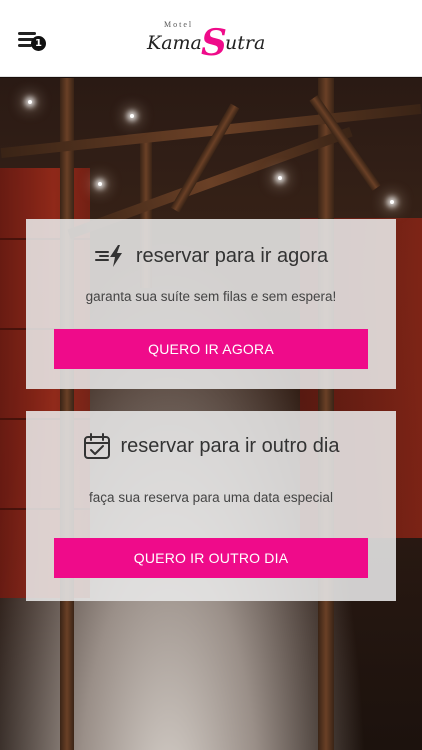 This screenshot has width=422, height=750. Describe the element at coordinates (211, 558) in the screenshot. I see `go-another-day-button: QUERO IR OUTRO DIA` at that location.